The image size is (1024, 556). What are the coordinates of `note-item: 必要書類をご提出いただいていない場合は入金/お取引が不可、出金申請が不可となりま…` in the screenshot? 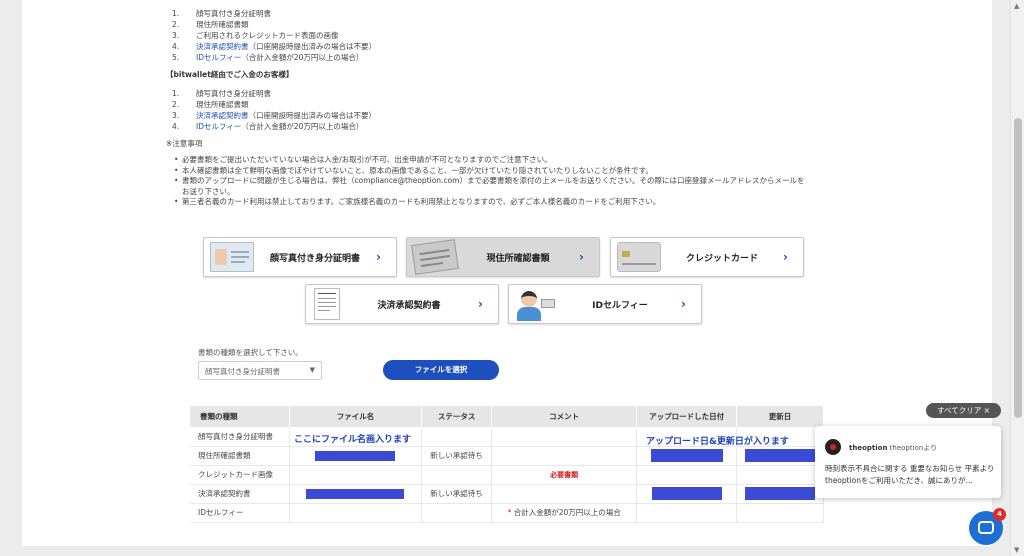 It's located at (491, 160).